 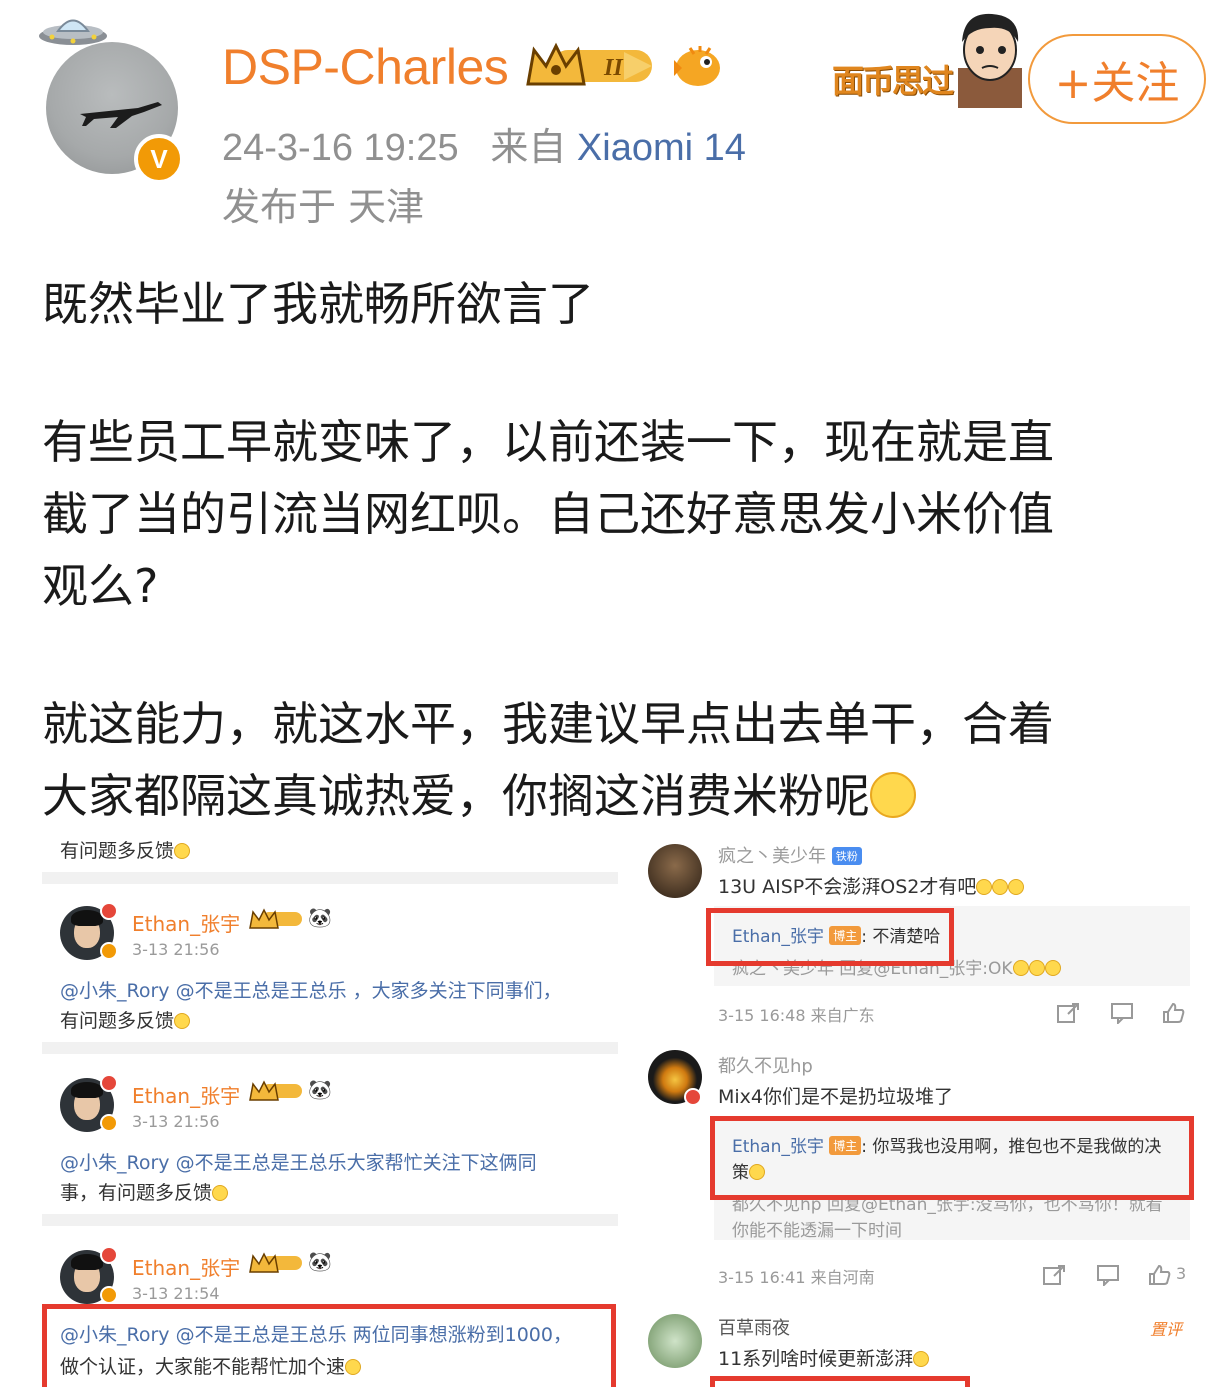 What do you see at coordinates (548, 442) in the screenshot?
I see `post-line: 有些员工早就变味了，以前还装一下，现在就是直` at bounding box center [548, 442].